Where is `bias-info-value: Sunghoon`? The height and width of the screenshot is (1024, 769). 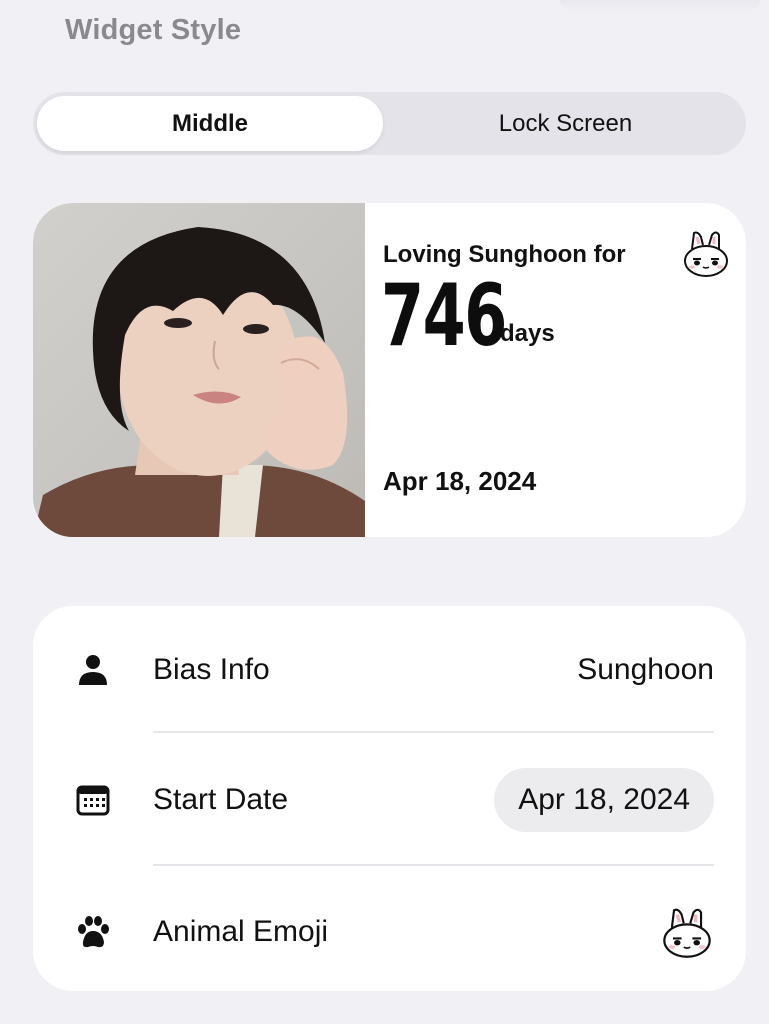 bias-info-value: Sunghoon is located at coordinates (645, 669).